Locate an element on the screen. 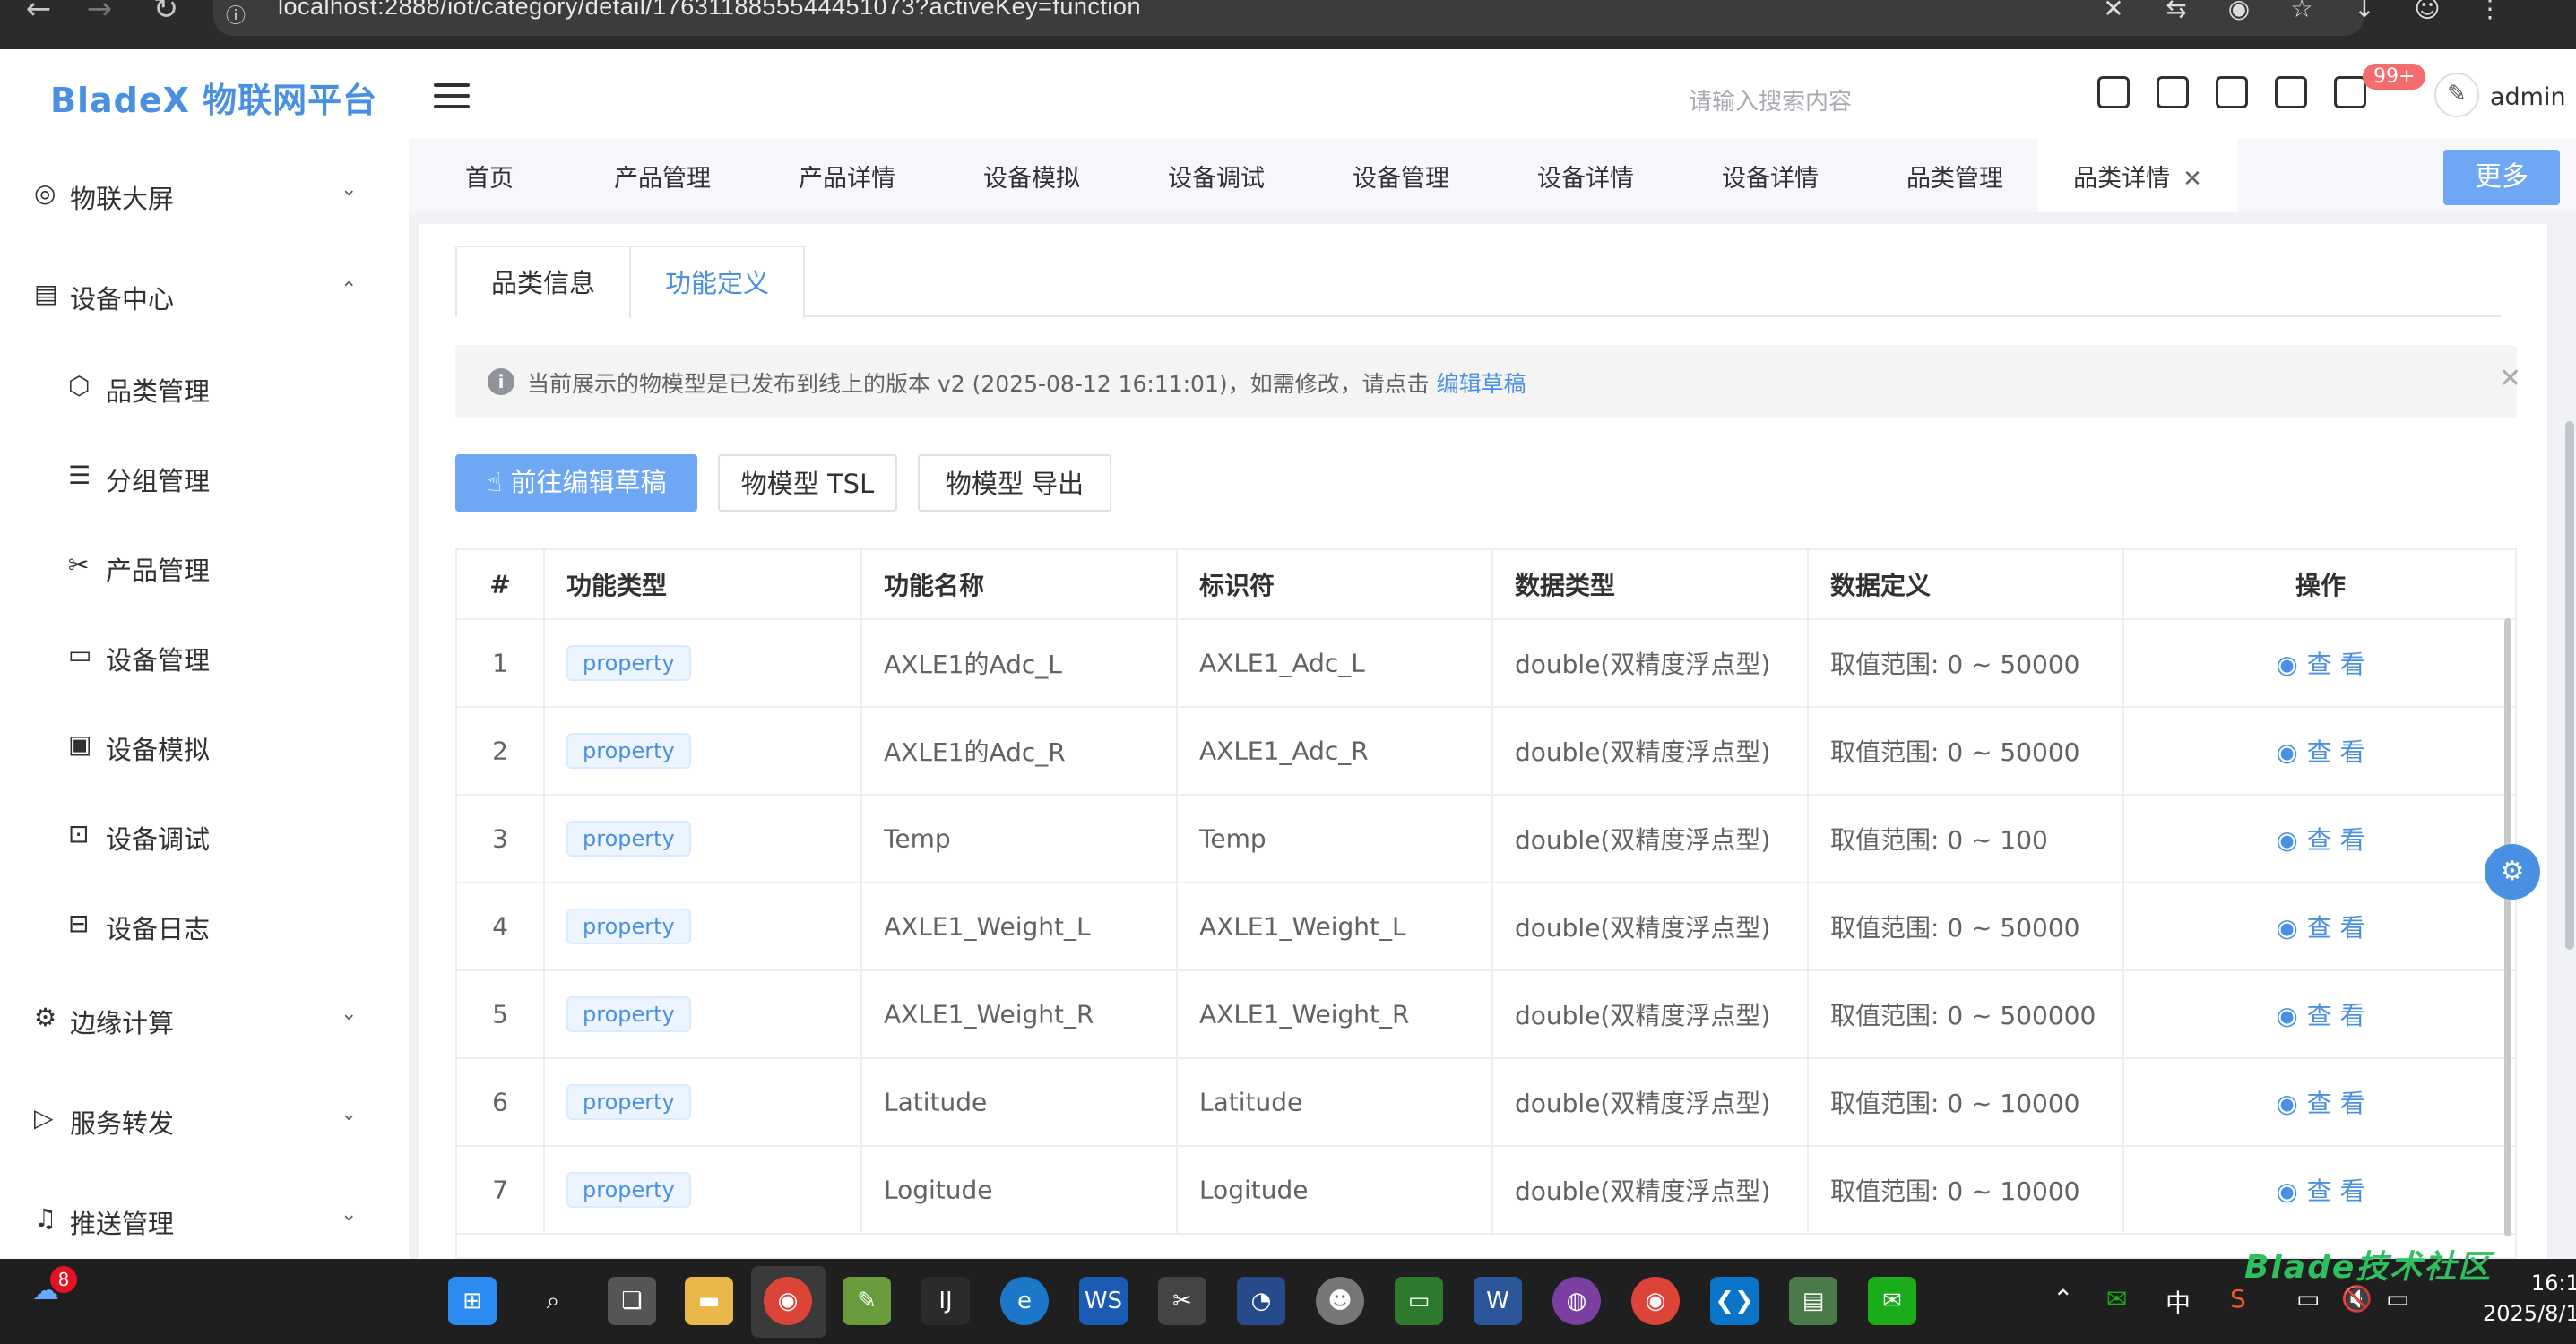 The width and height of the screenshot is (2576, 1344). chrome-2-icon: ◉ is located at coordinates (1655, 1301).